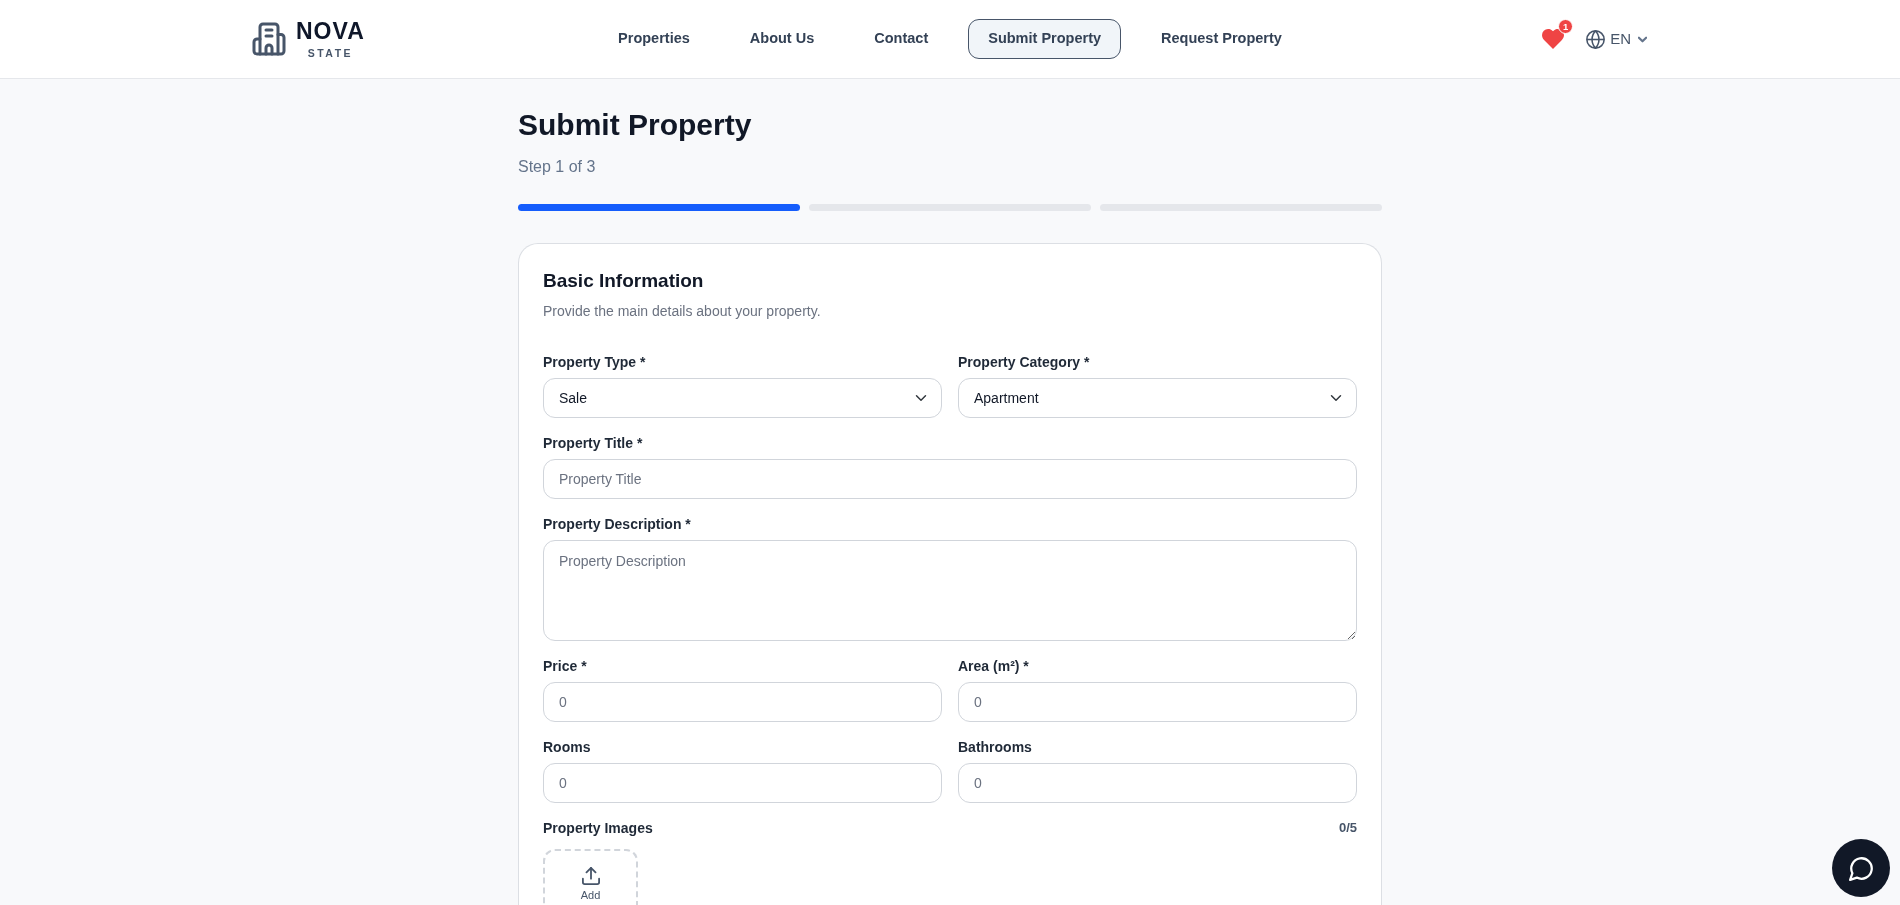 The height and width of the screenshot is (905, 1900). I want to click on nav-link: Request Property, so click(1221, 39).